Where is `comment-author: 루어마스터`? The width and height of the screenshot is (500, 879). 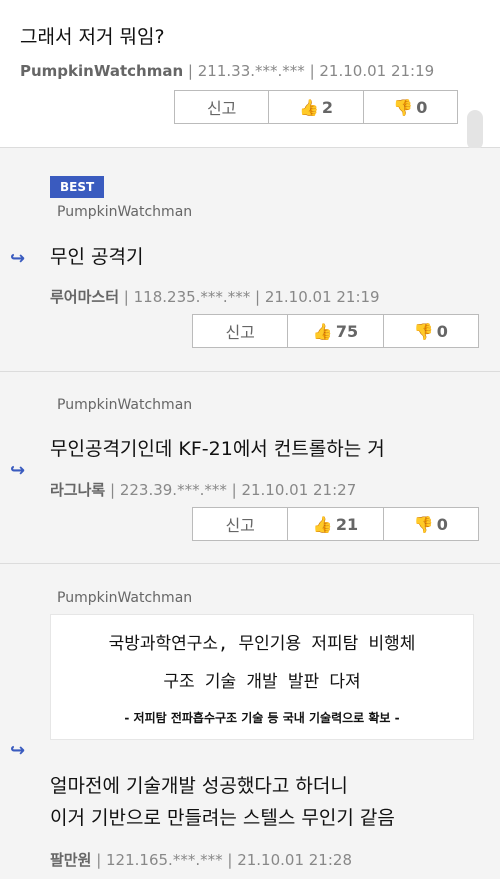
comment-author: 루어마스터 is located at coordinates (84, 297).